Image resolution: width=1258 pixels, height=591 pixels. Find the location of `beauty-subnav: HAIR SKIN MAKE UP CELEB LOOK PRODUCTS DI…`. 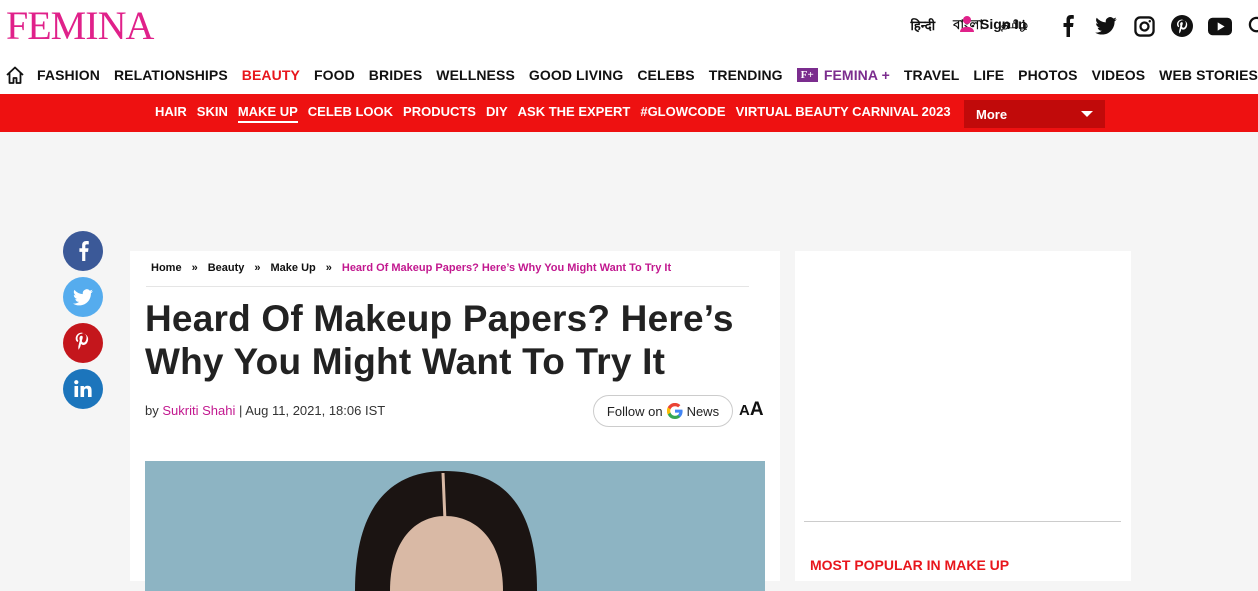

beauty-subnav: HAIR SKIN MAKE UP CELEB LOOK PRODUCTS DI… is located at coordinates (629, 113).